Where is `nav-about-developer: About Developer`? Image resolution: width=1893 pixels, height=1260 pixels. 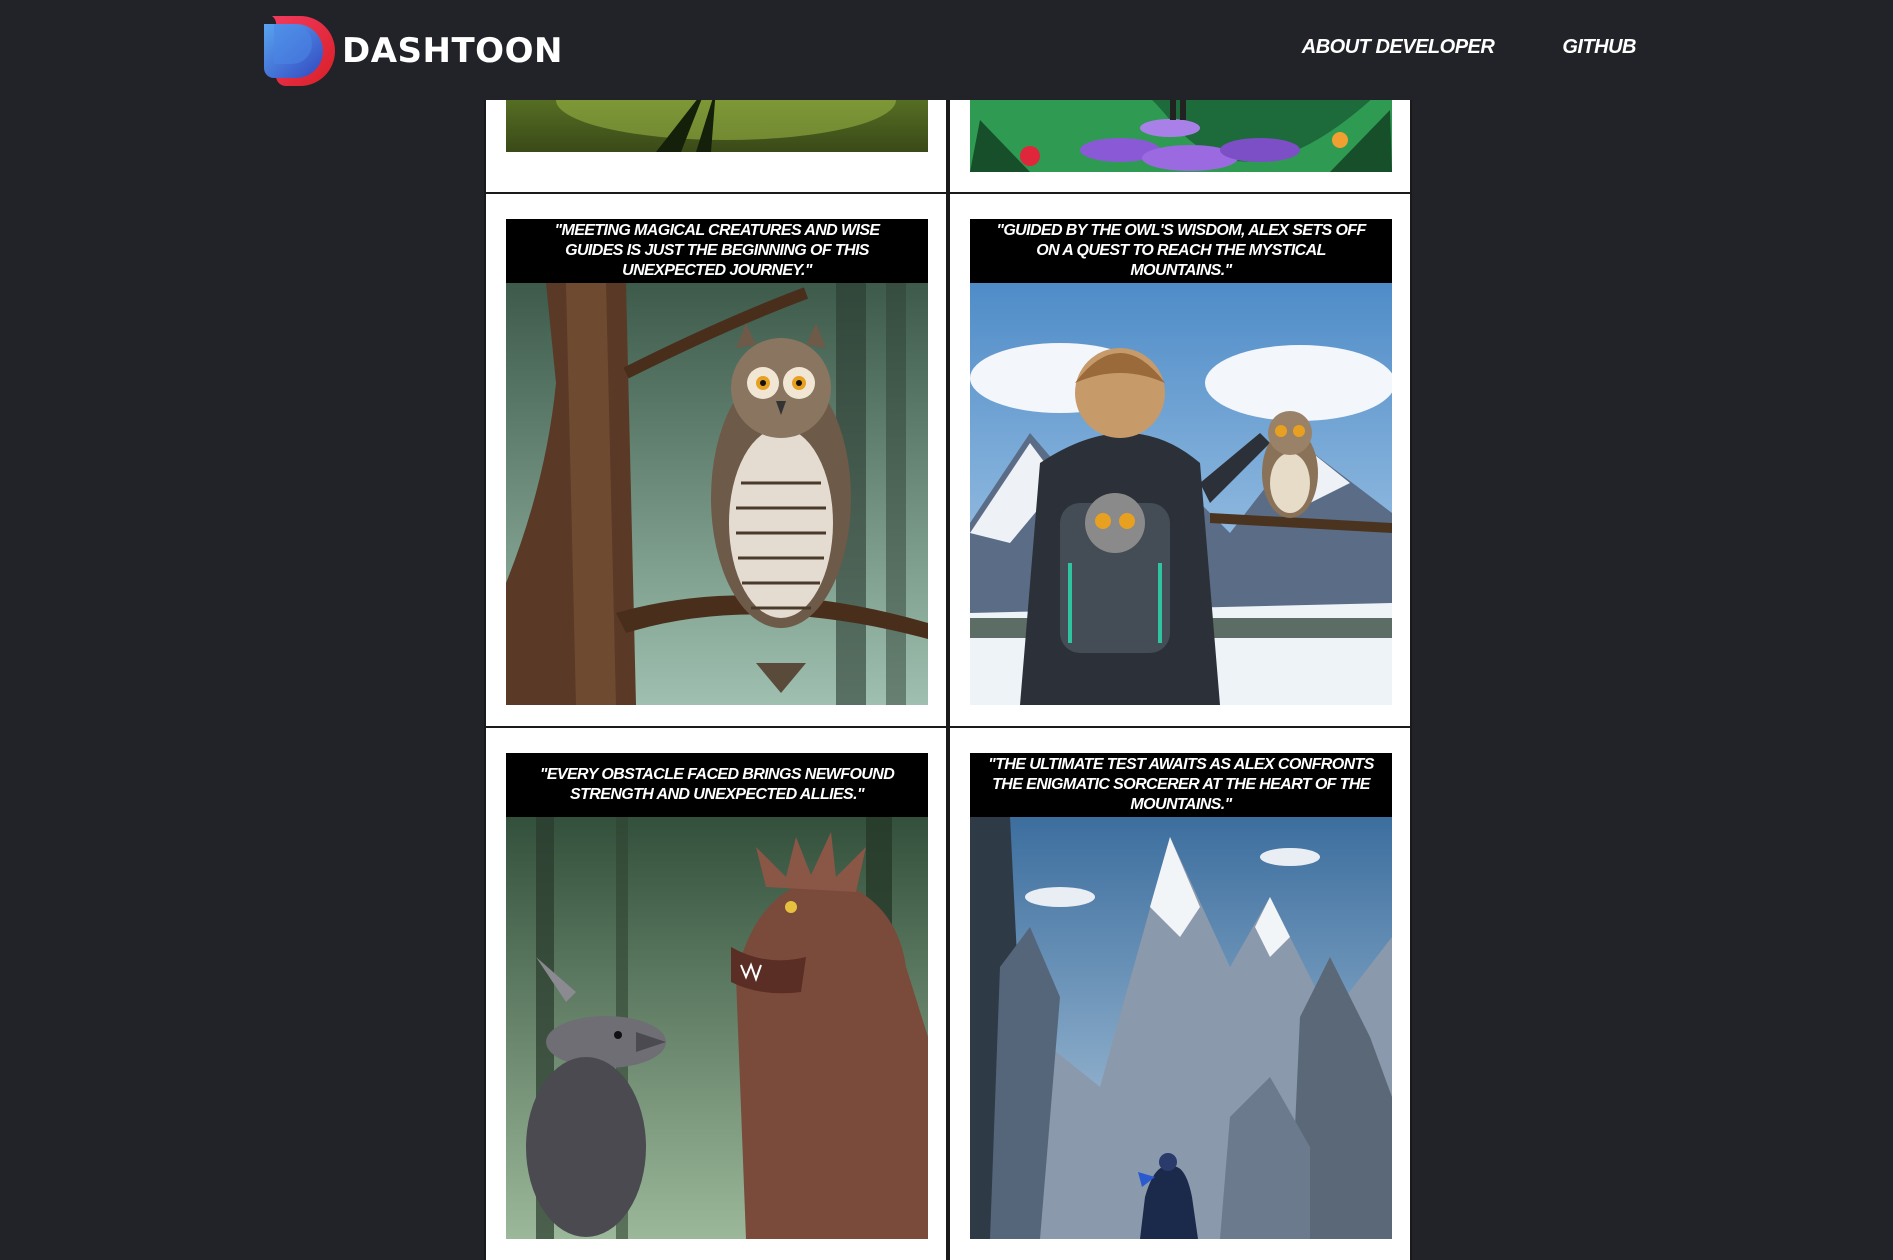 nav-about-developer: About Developer is located at coordinates (1398, 47).